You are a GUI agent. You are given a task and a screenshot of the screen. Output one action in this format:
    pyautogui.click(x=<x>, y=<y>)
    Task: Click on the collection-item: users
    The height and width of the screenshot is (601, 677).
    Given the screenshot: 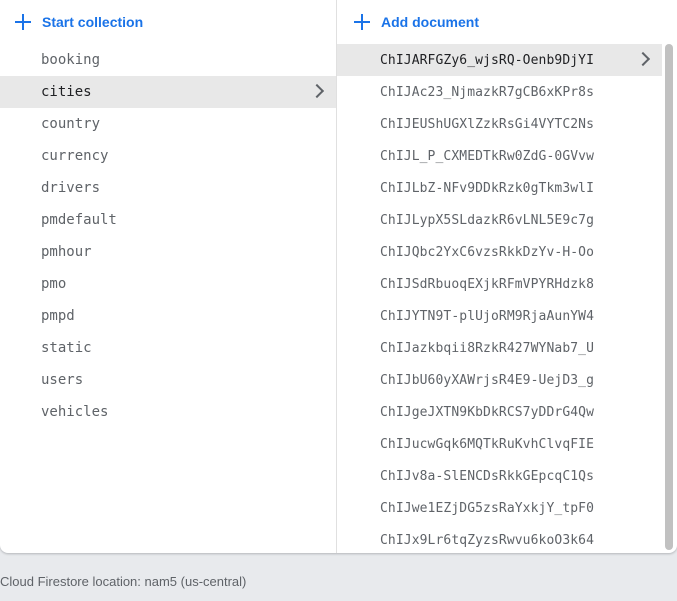 What is the action you would take?
    pyautogui.click(x=168, y=380)
    